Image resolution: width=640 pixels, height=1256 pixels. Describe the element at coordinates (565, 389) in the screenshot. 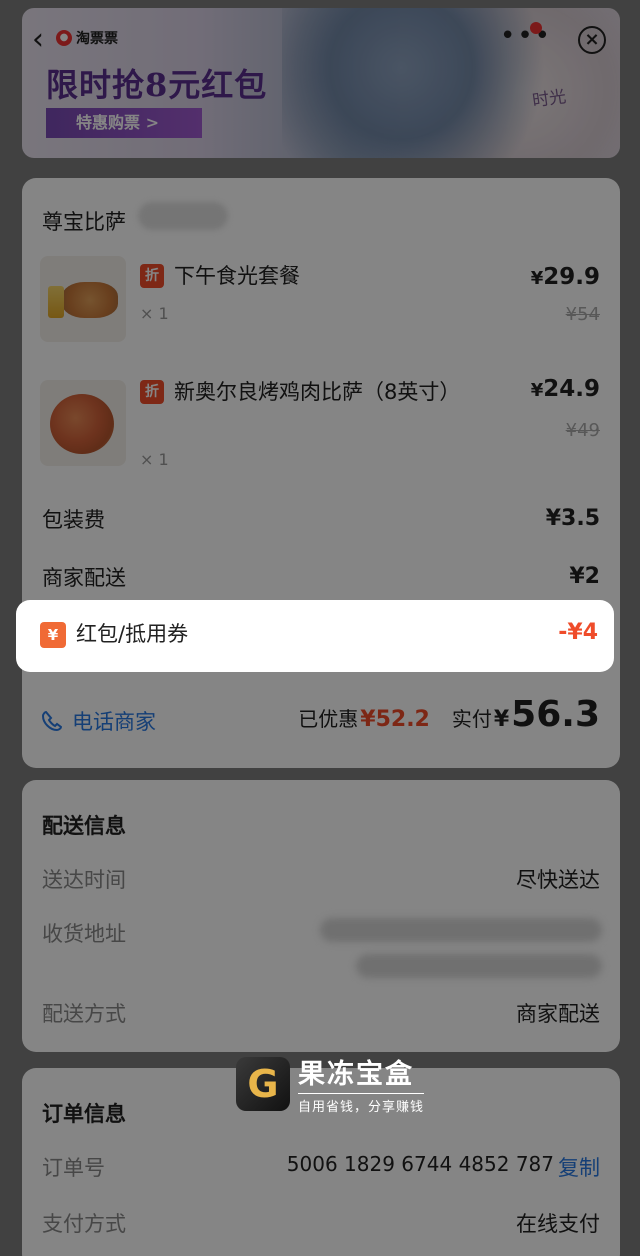

I see `item-price: ¥24.9` at that location.